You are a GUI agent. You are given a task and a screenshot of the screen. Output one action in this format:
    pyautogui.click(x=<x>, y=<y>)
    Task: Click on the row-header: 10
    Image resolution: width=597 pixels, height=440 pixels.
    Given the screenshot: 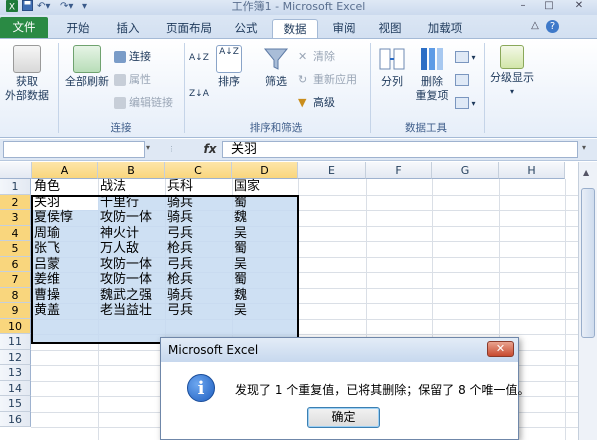 What is the action you would take?
    pyautogui.click(x=15, y=326)
    